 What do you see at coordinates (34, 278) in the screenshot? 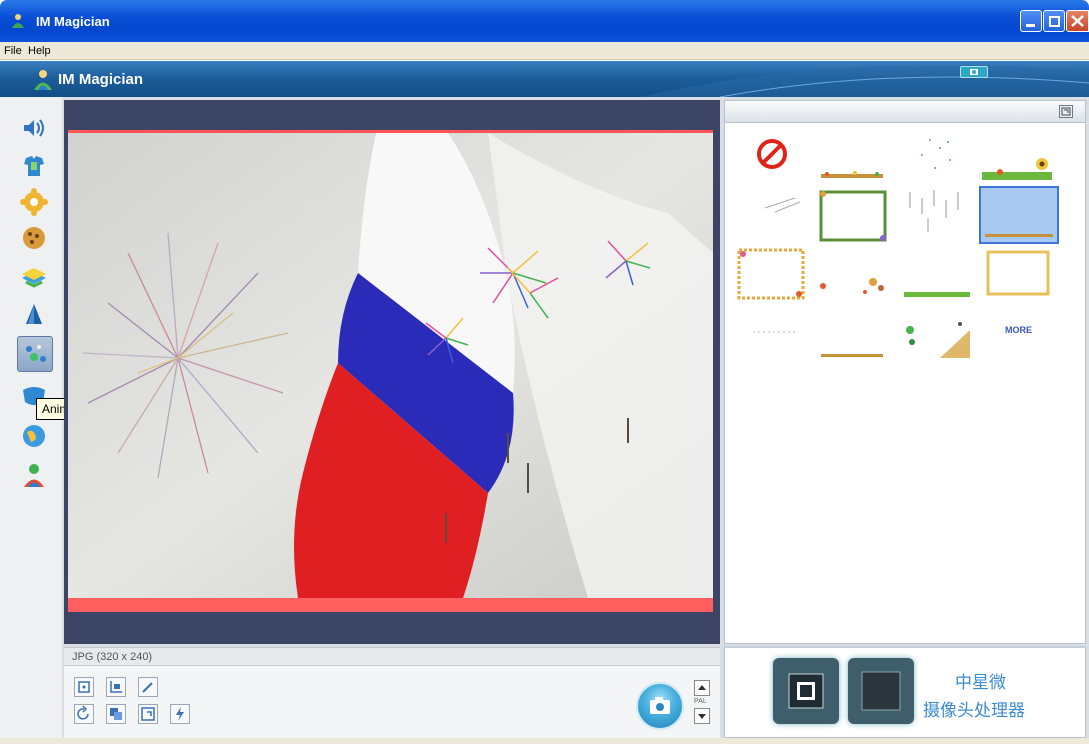
I see `layers-tool-icon` at bounding box center [34, 278].